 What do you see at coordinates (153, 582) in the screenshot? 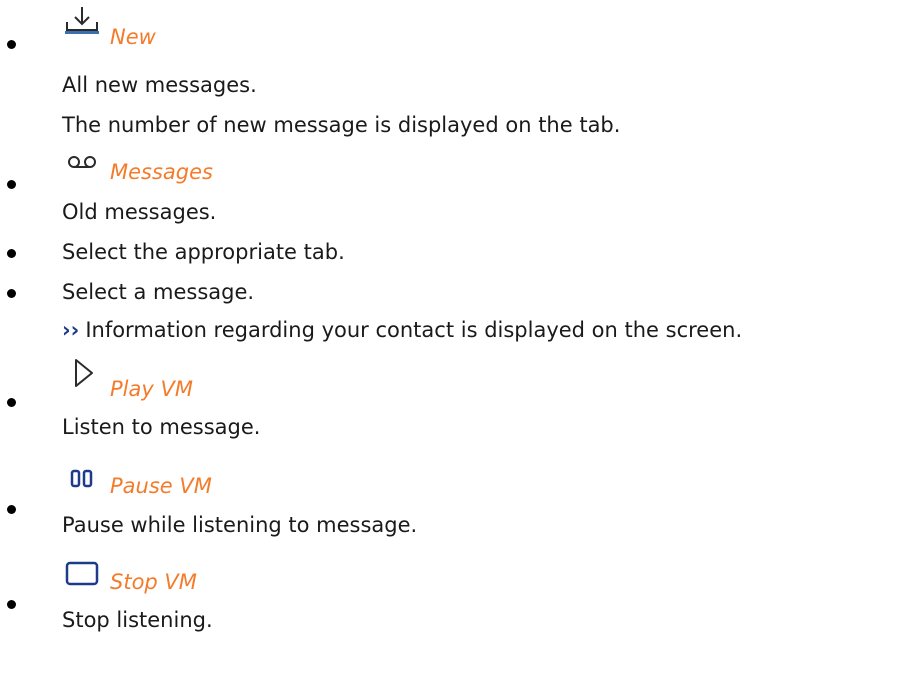
I see `item-label: Stop VM` at bounding box center [153, 582].